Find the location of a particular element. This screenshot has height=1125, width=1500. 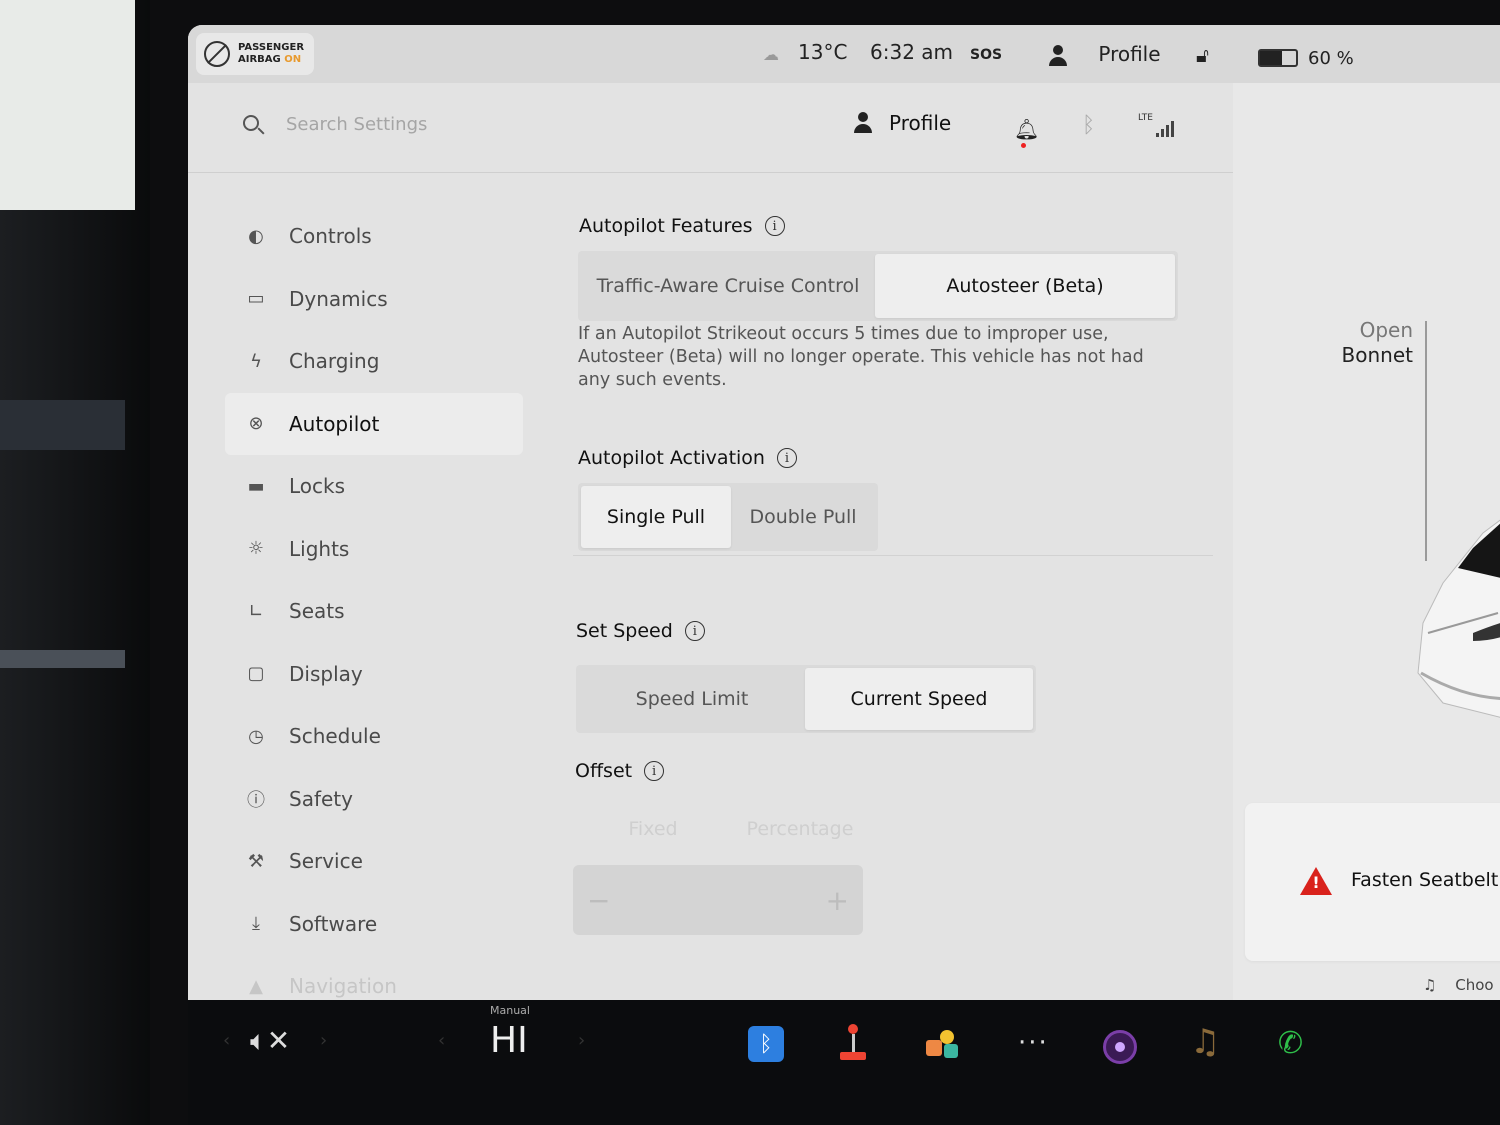

option-fixed: Fixed is located at coordinates (653, 829).